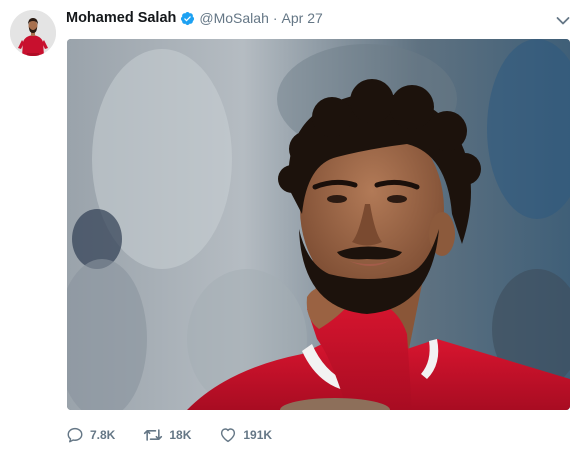  I want to click on avatar, so click(33, 33).